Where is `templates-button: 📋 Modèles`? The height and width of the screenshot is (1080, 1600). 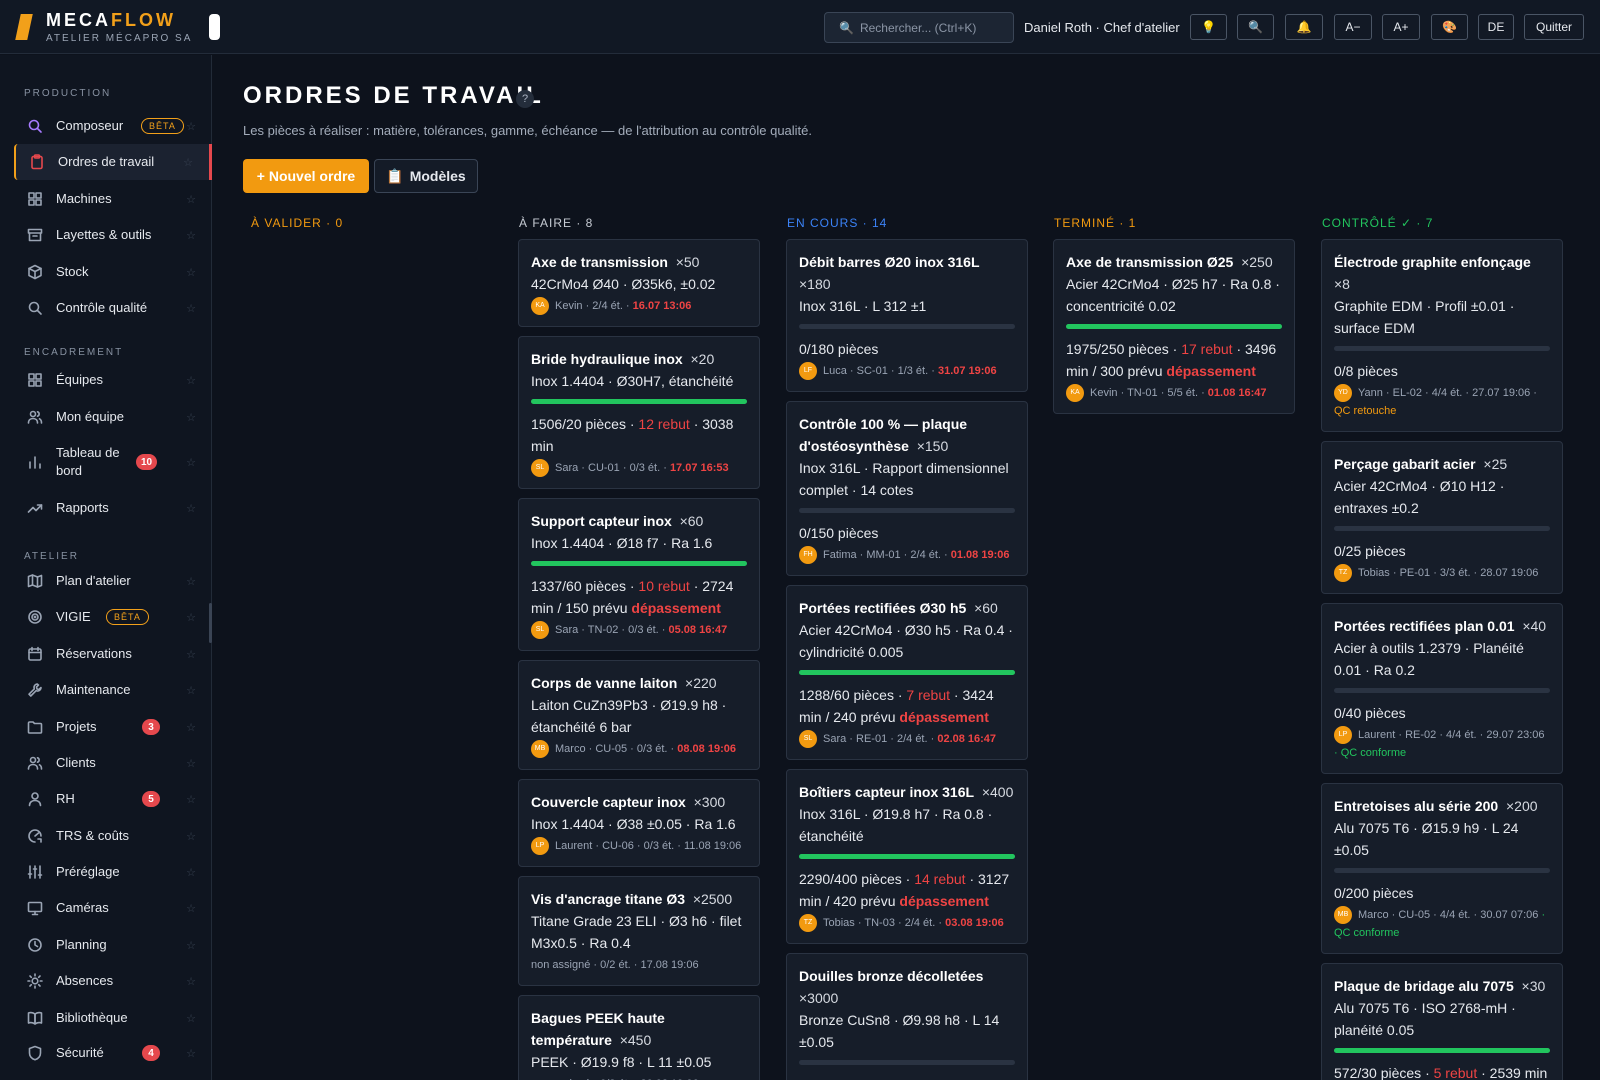
templates-button: 📋 Modèles is located at coordinates (426, 176).